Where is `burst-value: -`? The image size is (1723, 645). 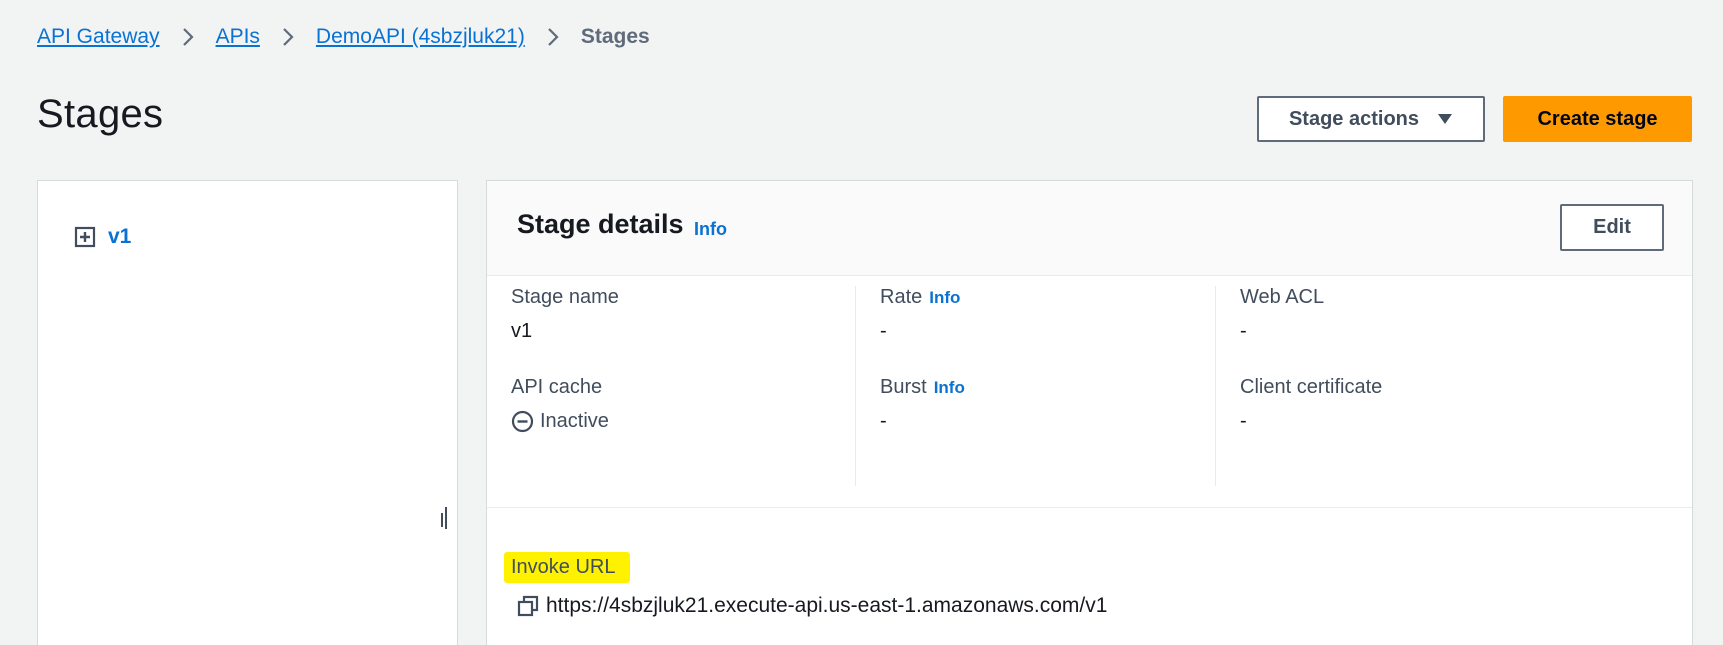
burst-value: - is located at coordinates (883, 421).